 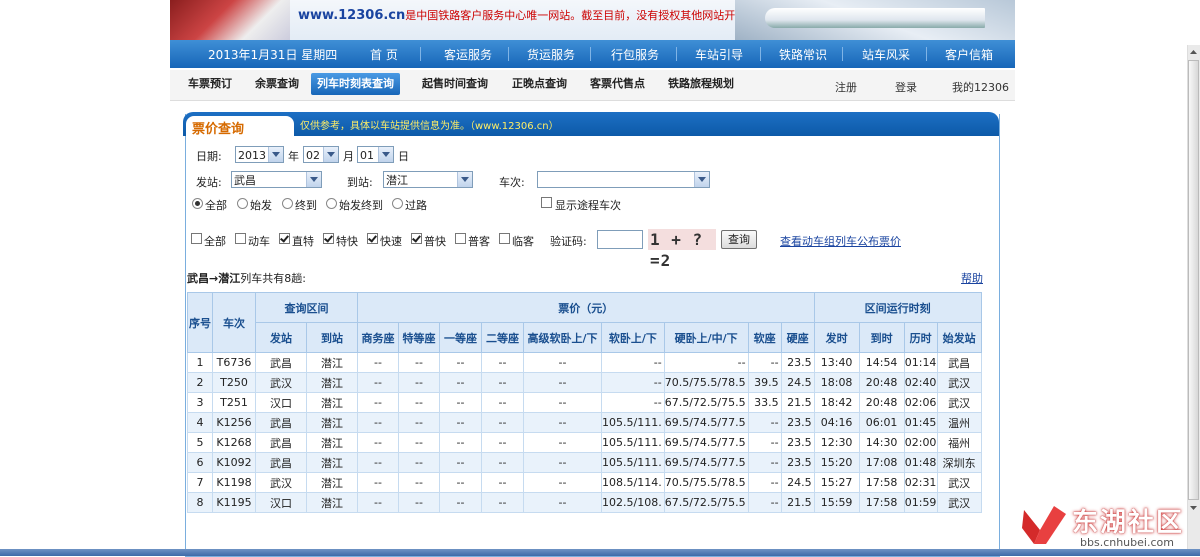 I want to click on month-select: 02, so click(x=321, y=154).